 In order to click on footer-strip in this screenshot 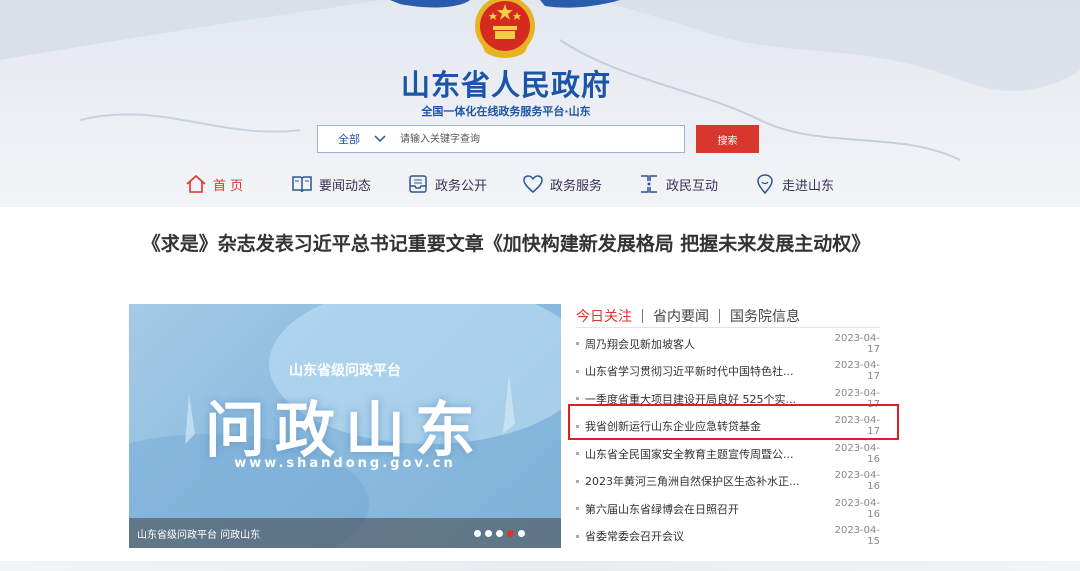, I will do `click(540, 566)`.